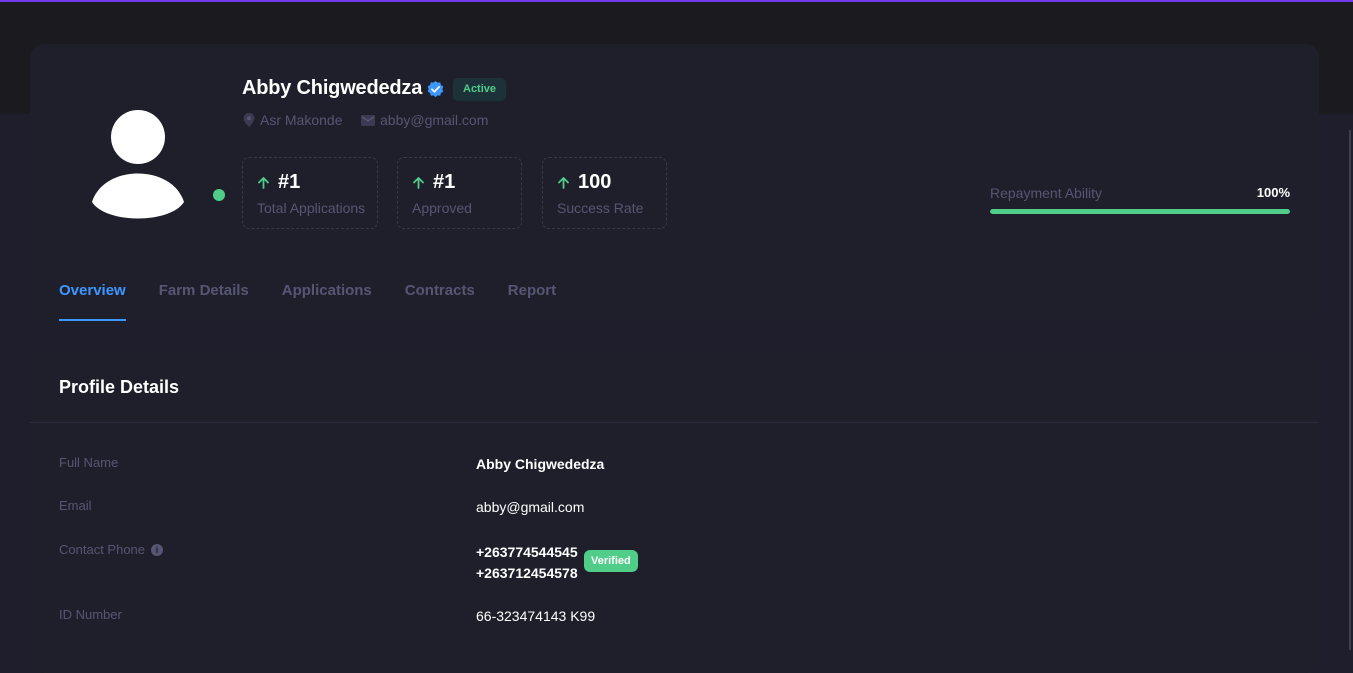 This screenshot has height=673, width=1353. What do you see at coordinates (219, 195) in the screenshot?
I see `online-status-dot` at bounding box center [219, 195].